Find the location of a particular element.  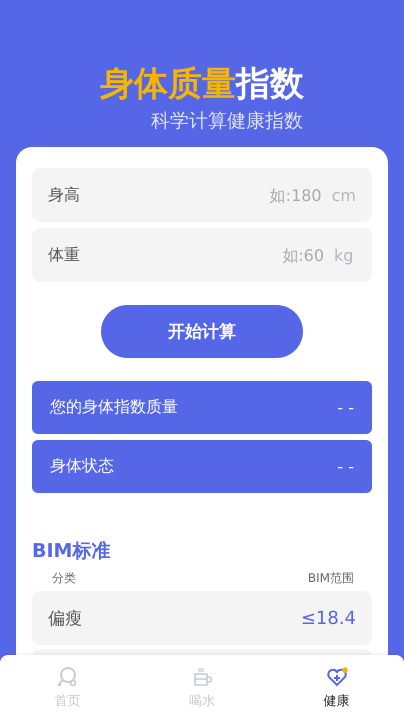

calculate-button: 开始计算 is located at coordinates (202, 331).